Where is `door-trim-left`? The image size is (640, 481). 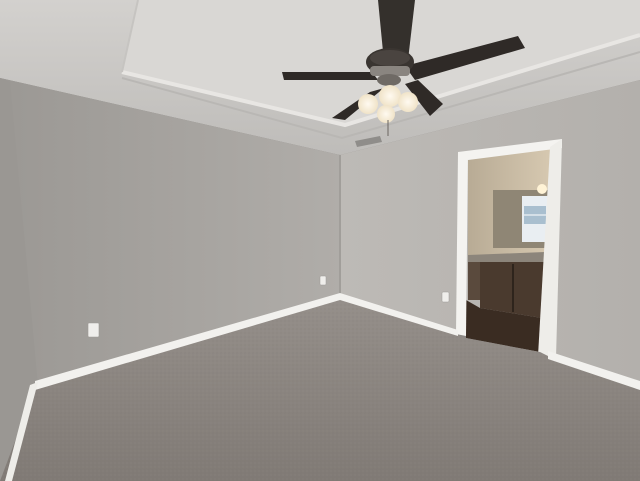
door-trim-left is located at coordinates (462, 244).